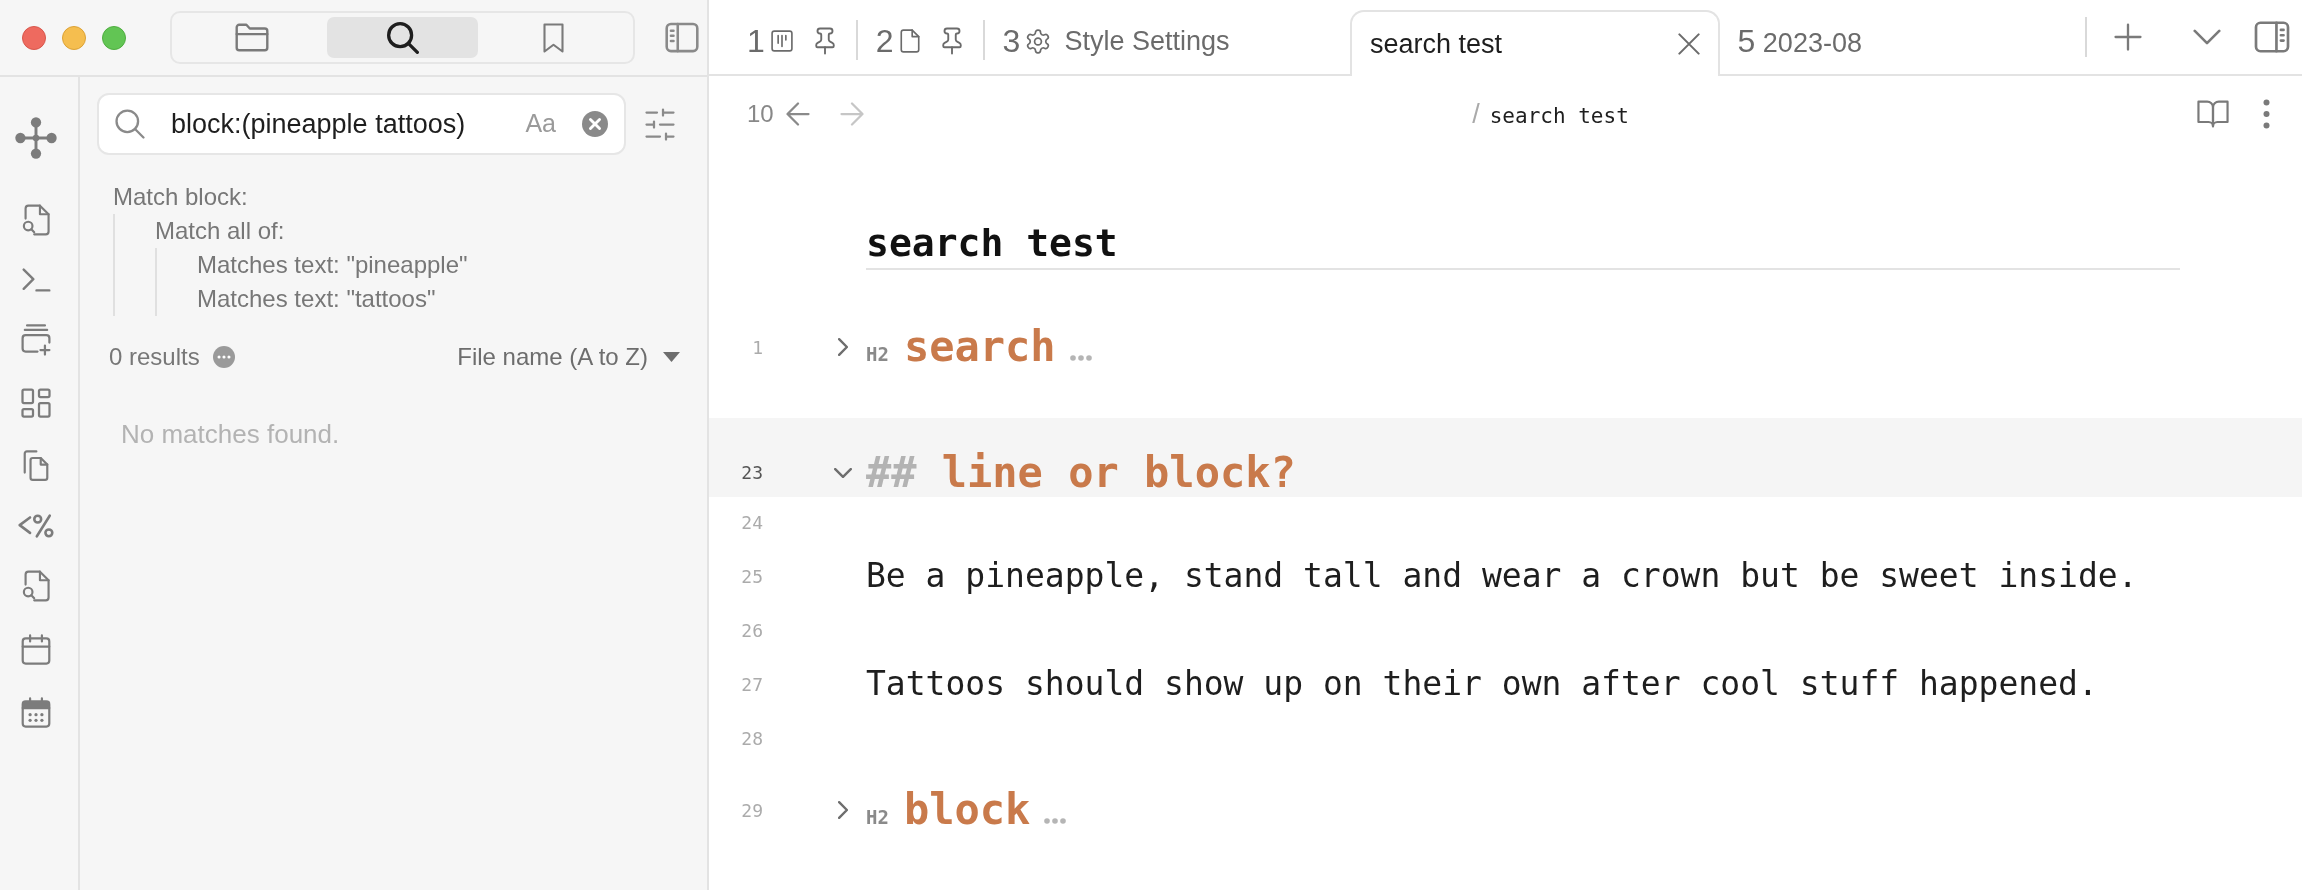  Describe the element at coordinates (540, 124) in the screenshot. I see `match-case-toggle: Aa` at that location.